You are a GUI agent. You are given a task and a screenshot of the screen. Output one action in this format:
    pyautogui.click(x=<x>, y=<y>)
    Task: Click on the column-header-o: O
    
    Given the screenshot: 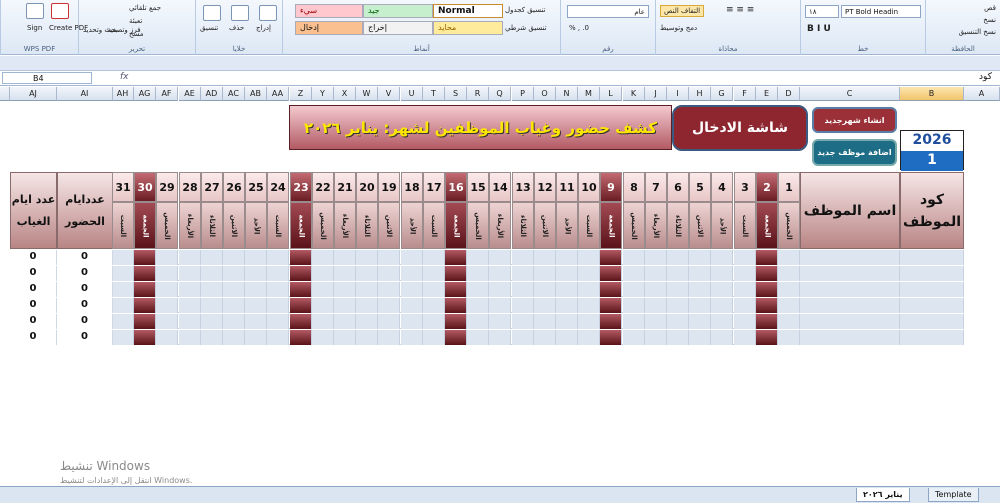 What is the action you would take?
    pyautogui.click(x=545, y=94)
    